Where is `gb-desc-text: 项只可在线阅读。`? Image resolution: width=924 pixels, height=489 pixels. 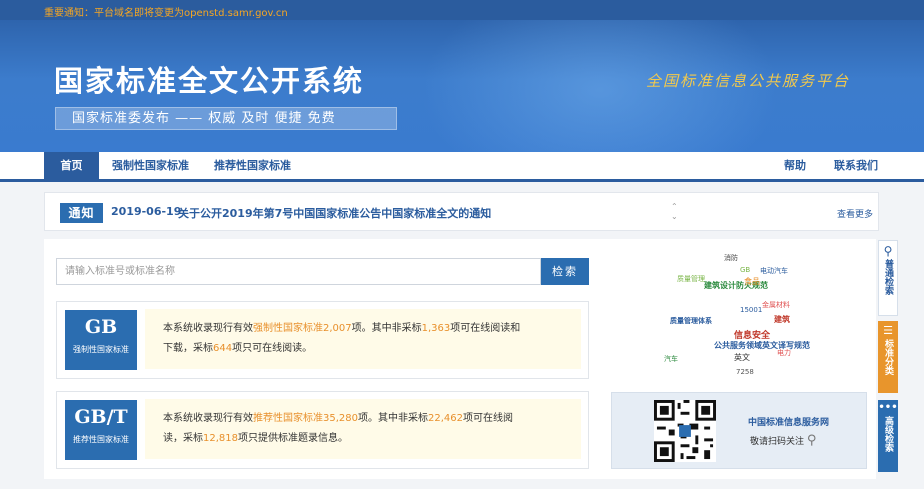 gb-desc-text: 项只可在线阅读。 is located at coordinates (272, 348).